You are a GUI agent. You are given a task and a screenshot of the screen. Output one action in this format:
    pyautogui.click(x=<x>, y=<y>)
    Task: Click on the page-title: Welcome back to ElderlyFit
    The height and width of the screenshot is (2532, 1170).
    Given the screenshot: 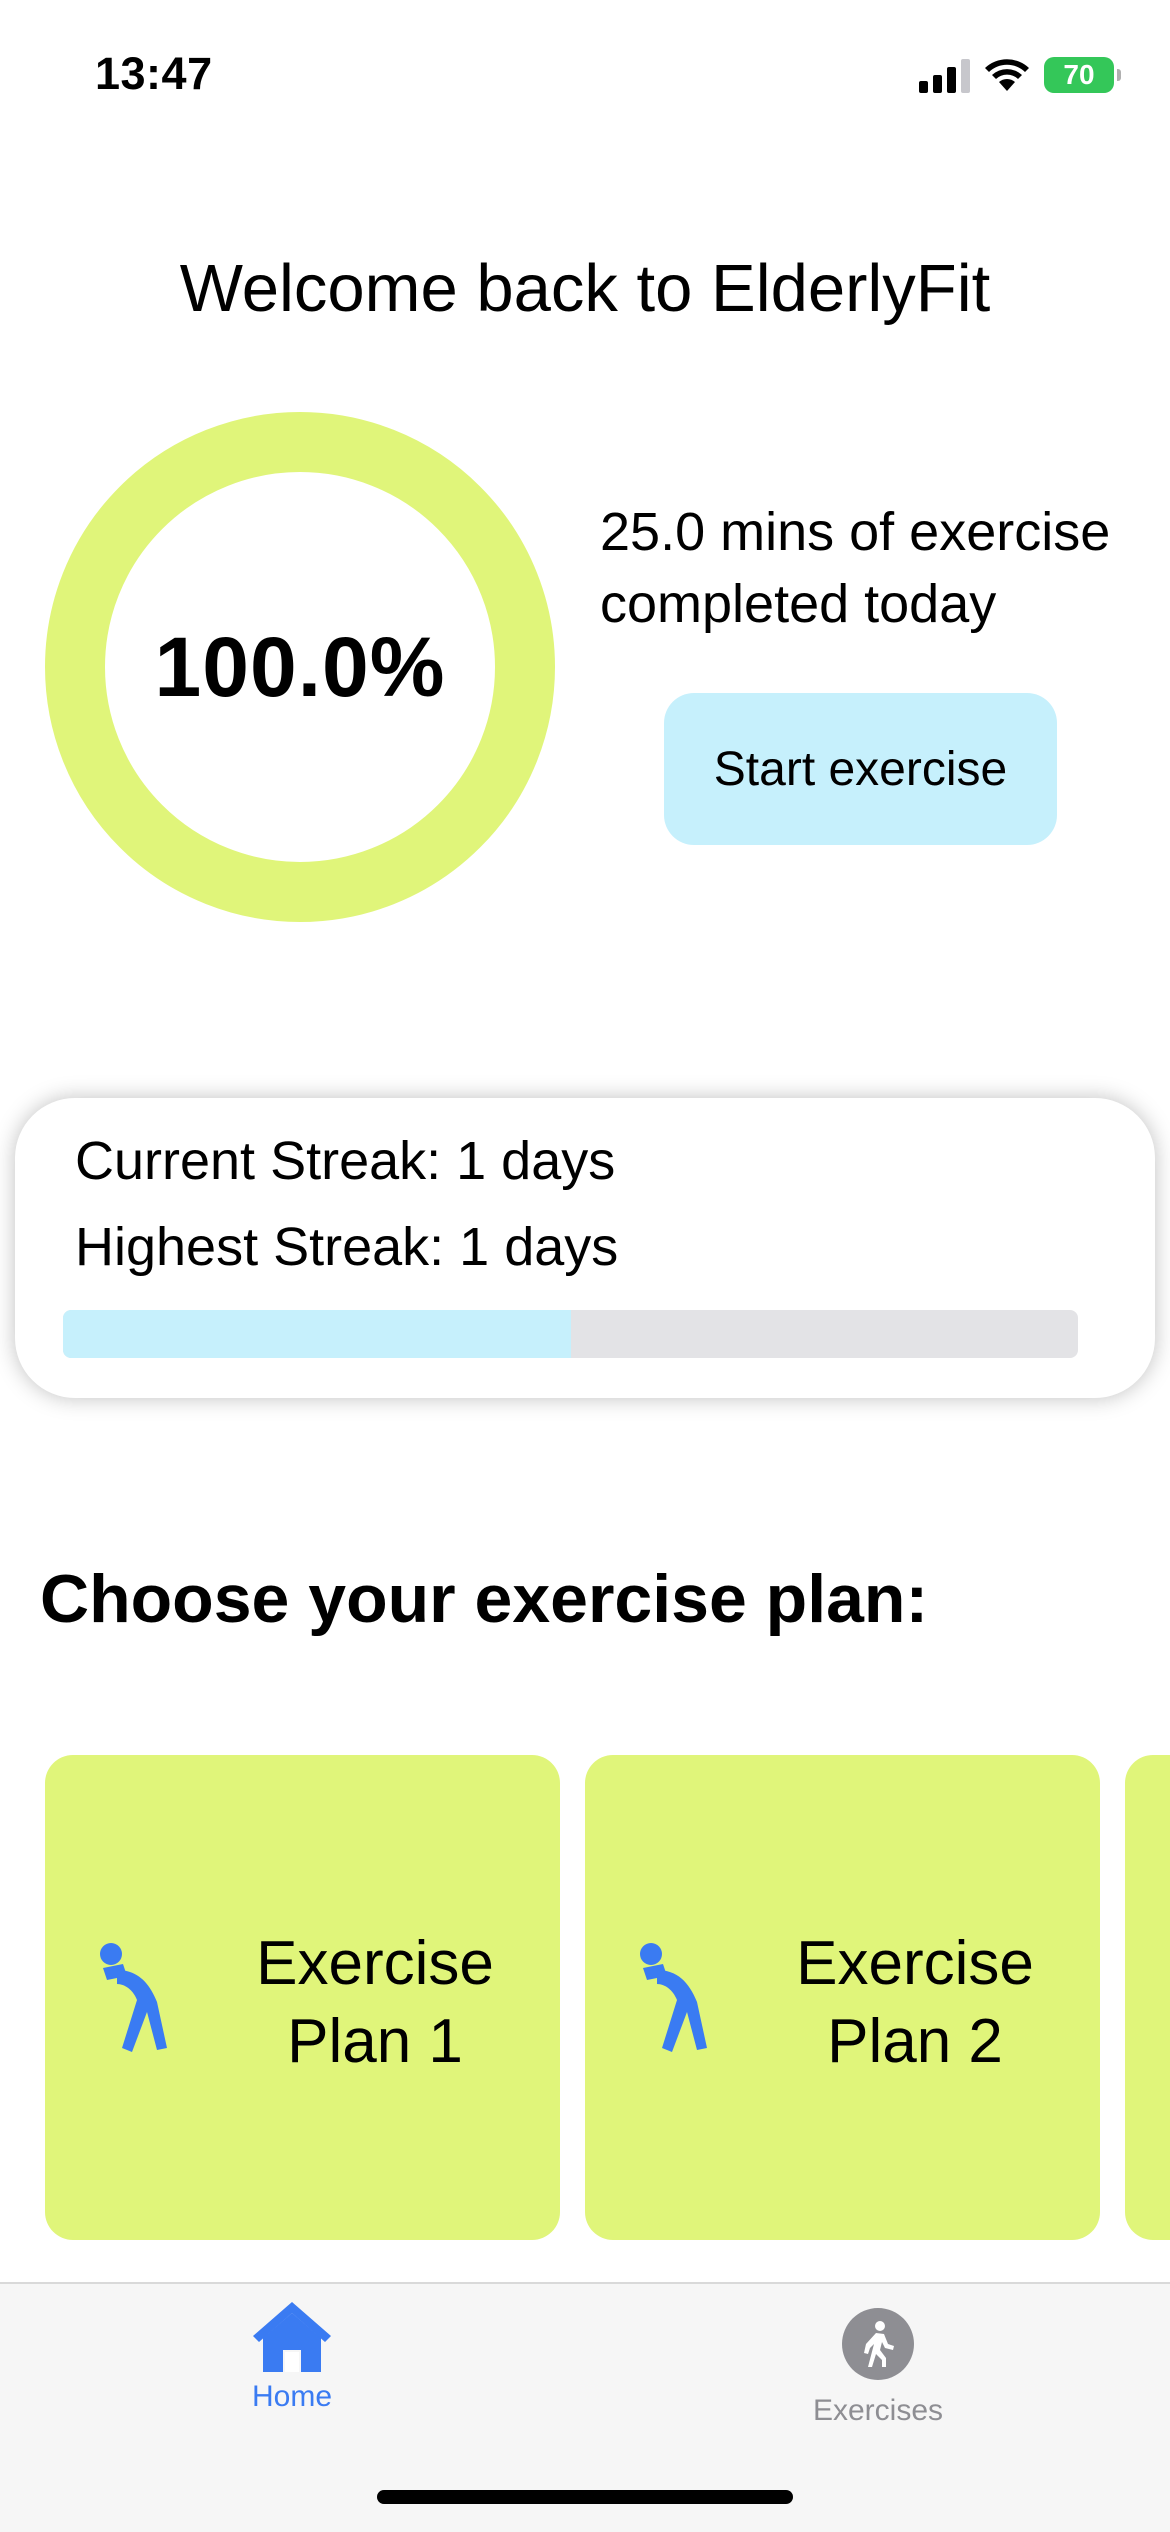 What is the action you would take?
    pyautogui.click(x=585, y=288)
    